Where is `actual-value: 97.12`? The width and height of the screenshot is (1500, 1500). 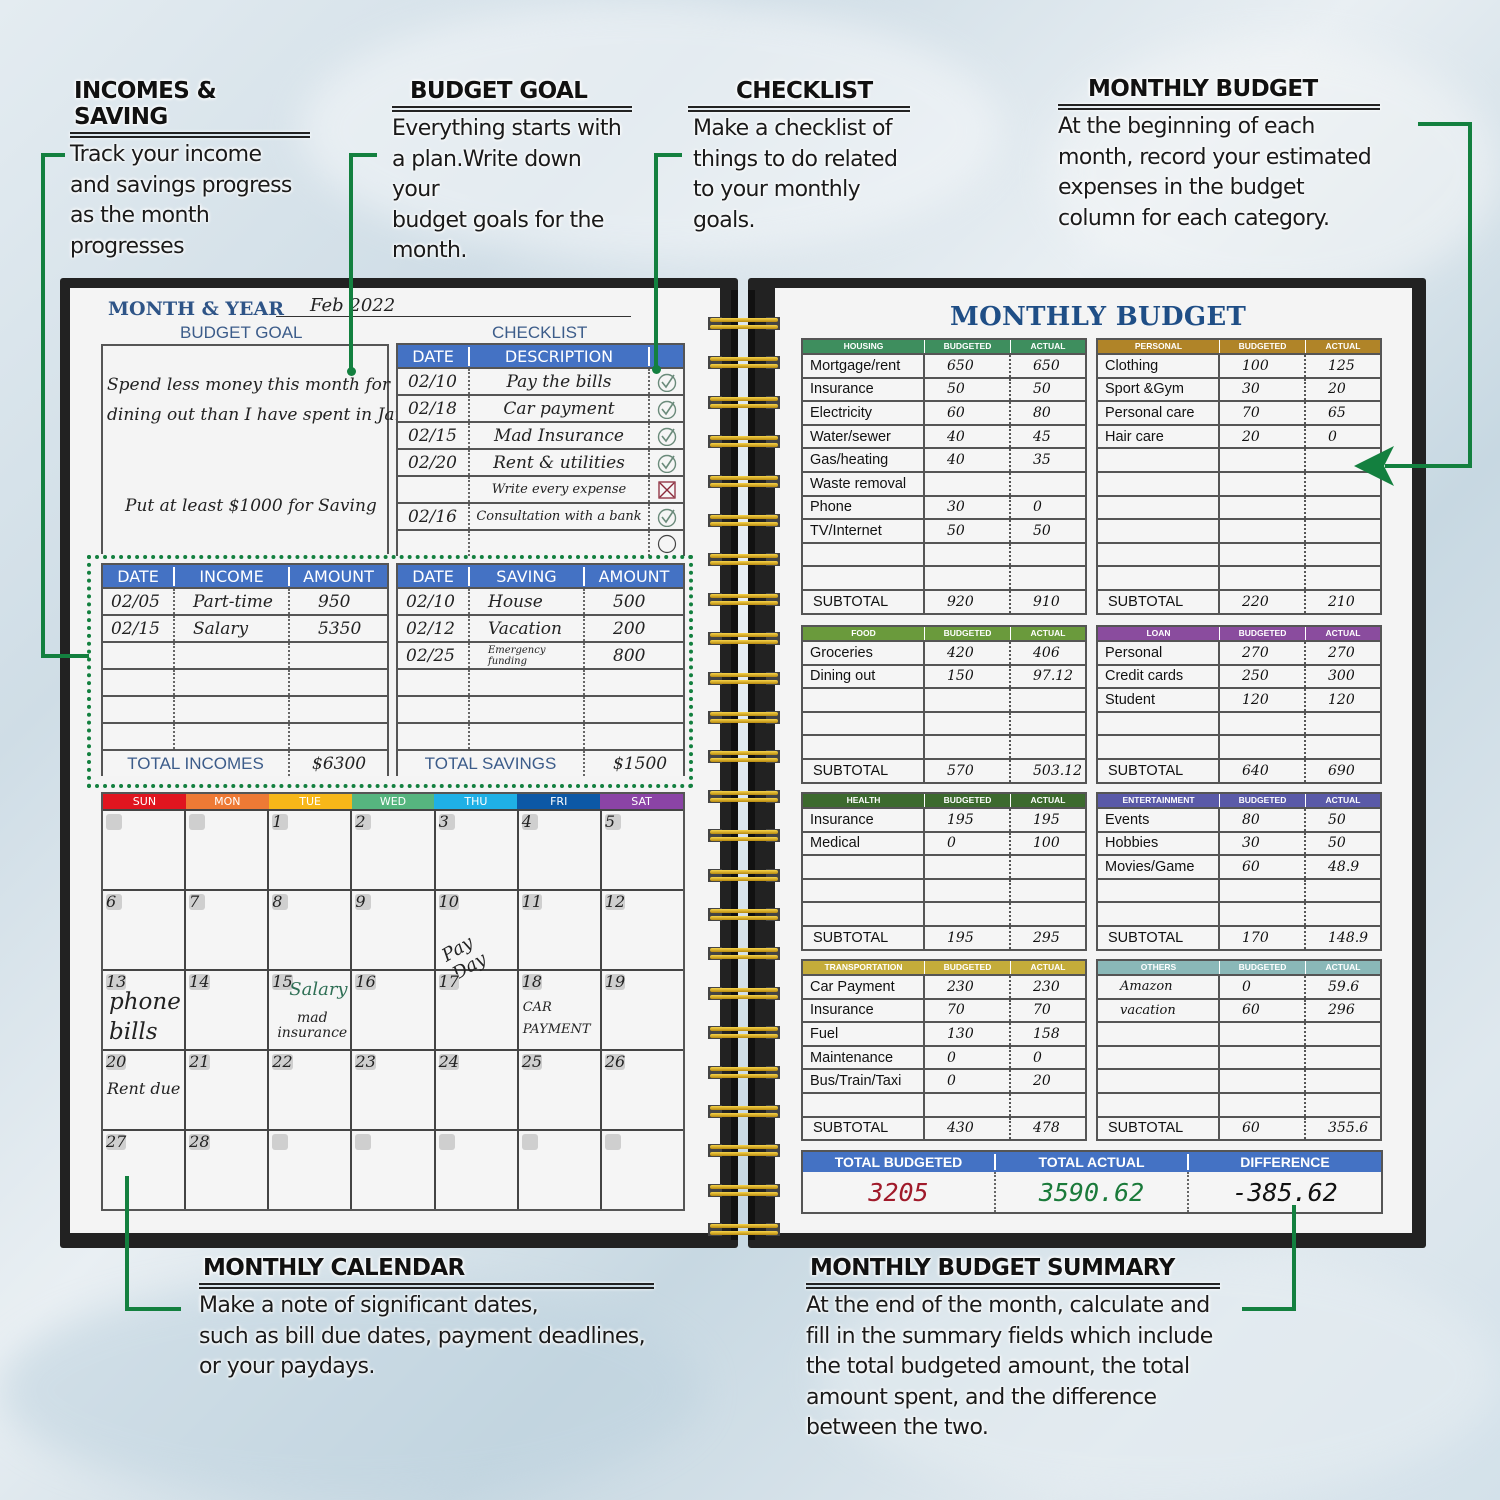 actual-value: 97.12 is located at coordinates (1048, 677).